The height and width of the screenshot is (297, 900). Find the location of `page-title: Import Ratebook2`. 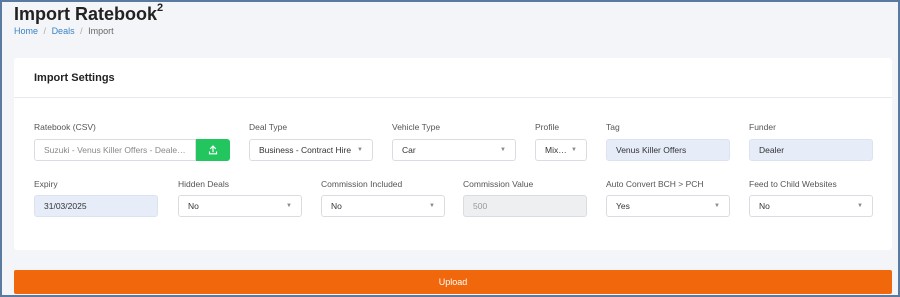

page-title: Import Ratebook2 is located at coordinates (89, 13).